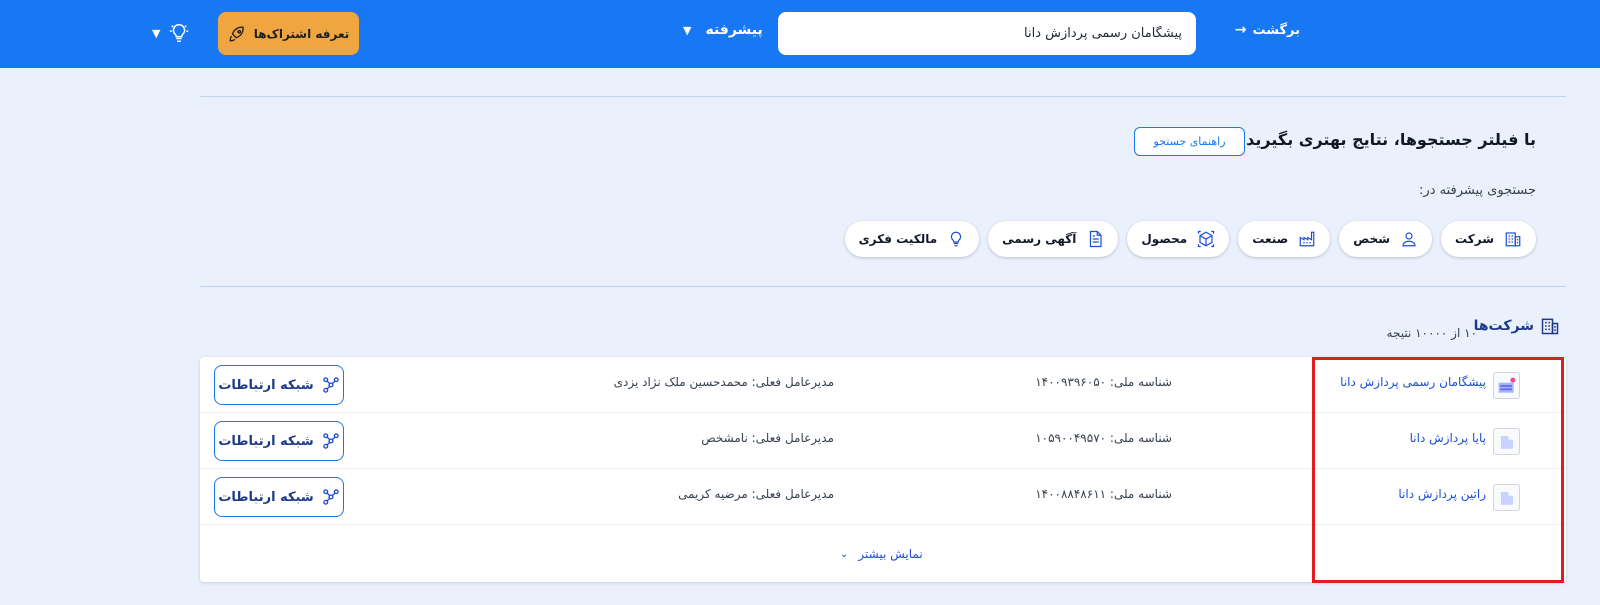  Describe the element at coordinates (1284, 239) in the screenshot. I see `chip-industry: صنعت` at that location.